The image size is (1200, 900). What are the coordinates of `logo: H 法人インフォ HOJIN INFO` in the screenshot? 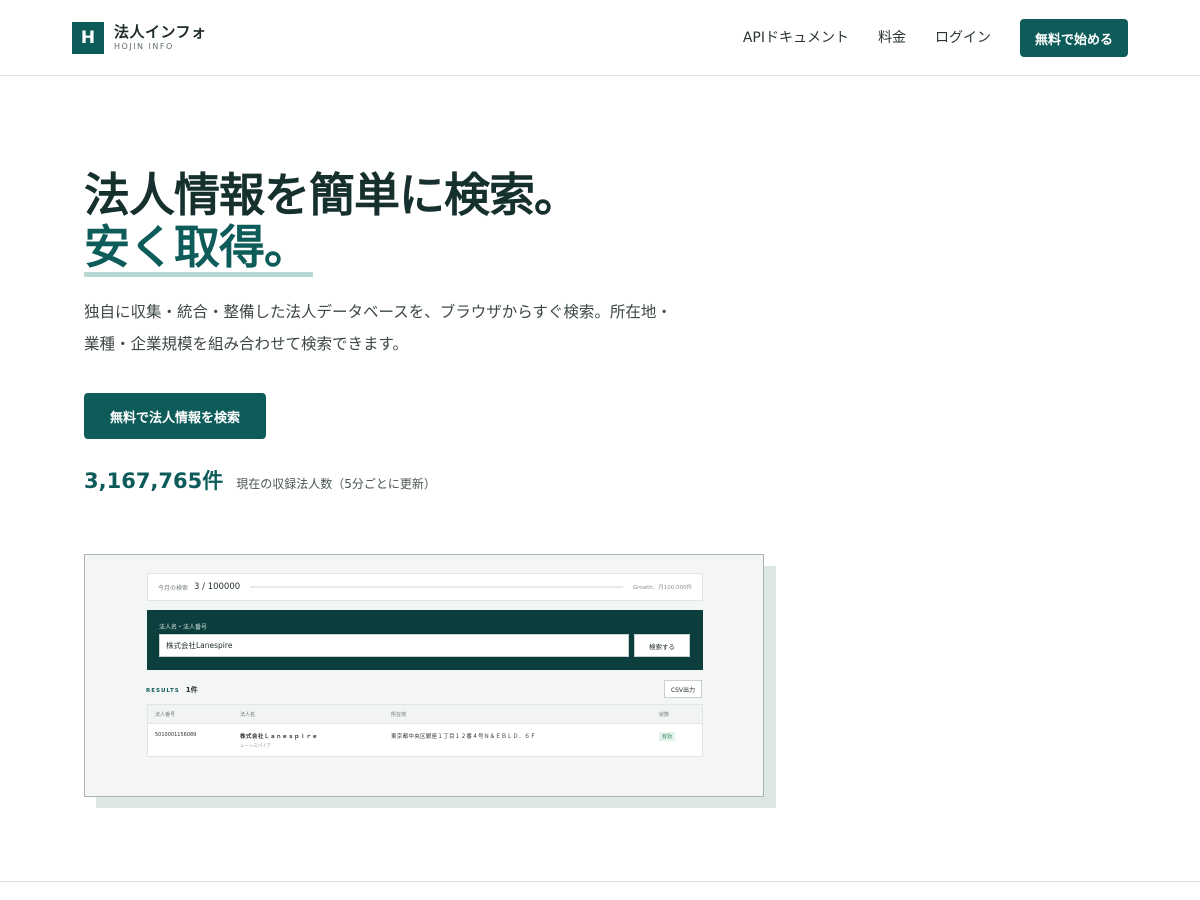 It's located at (139, 38).